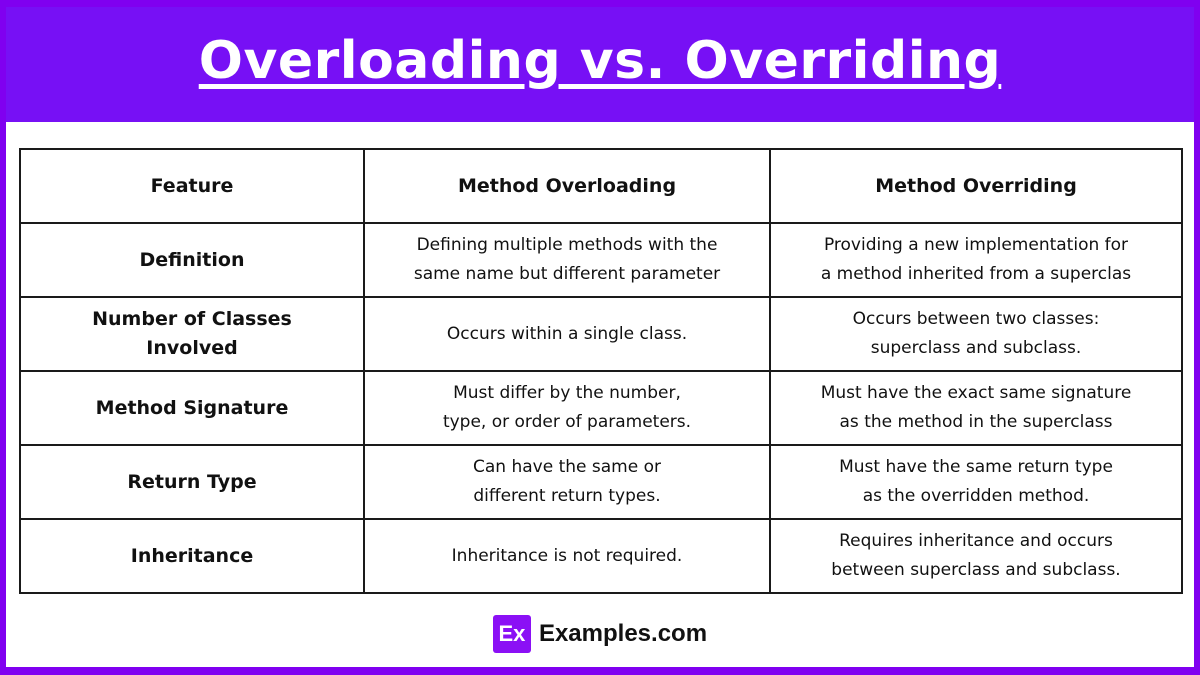 The height and width of the screenshot is (675, 1200). What do you see at coordinates (976, 319) in the screenshot?
I see `cell-text-line: Occurs between two classes:` at bounding box center [976, 319].